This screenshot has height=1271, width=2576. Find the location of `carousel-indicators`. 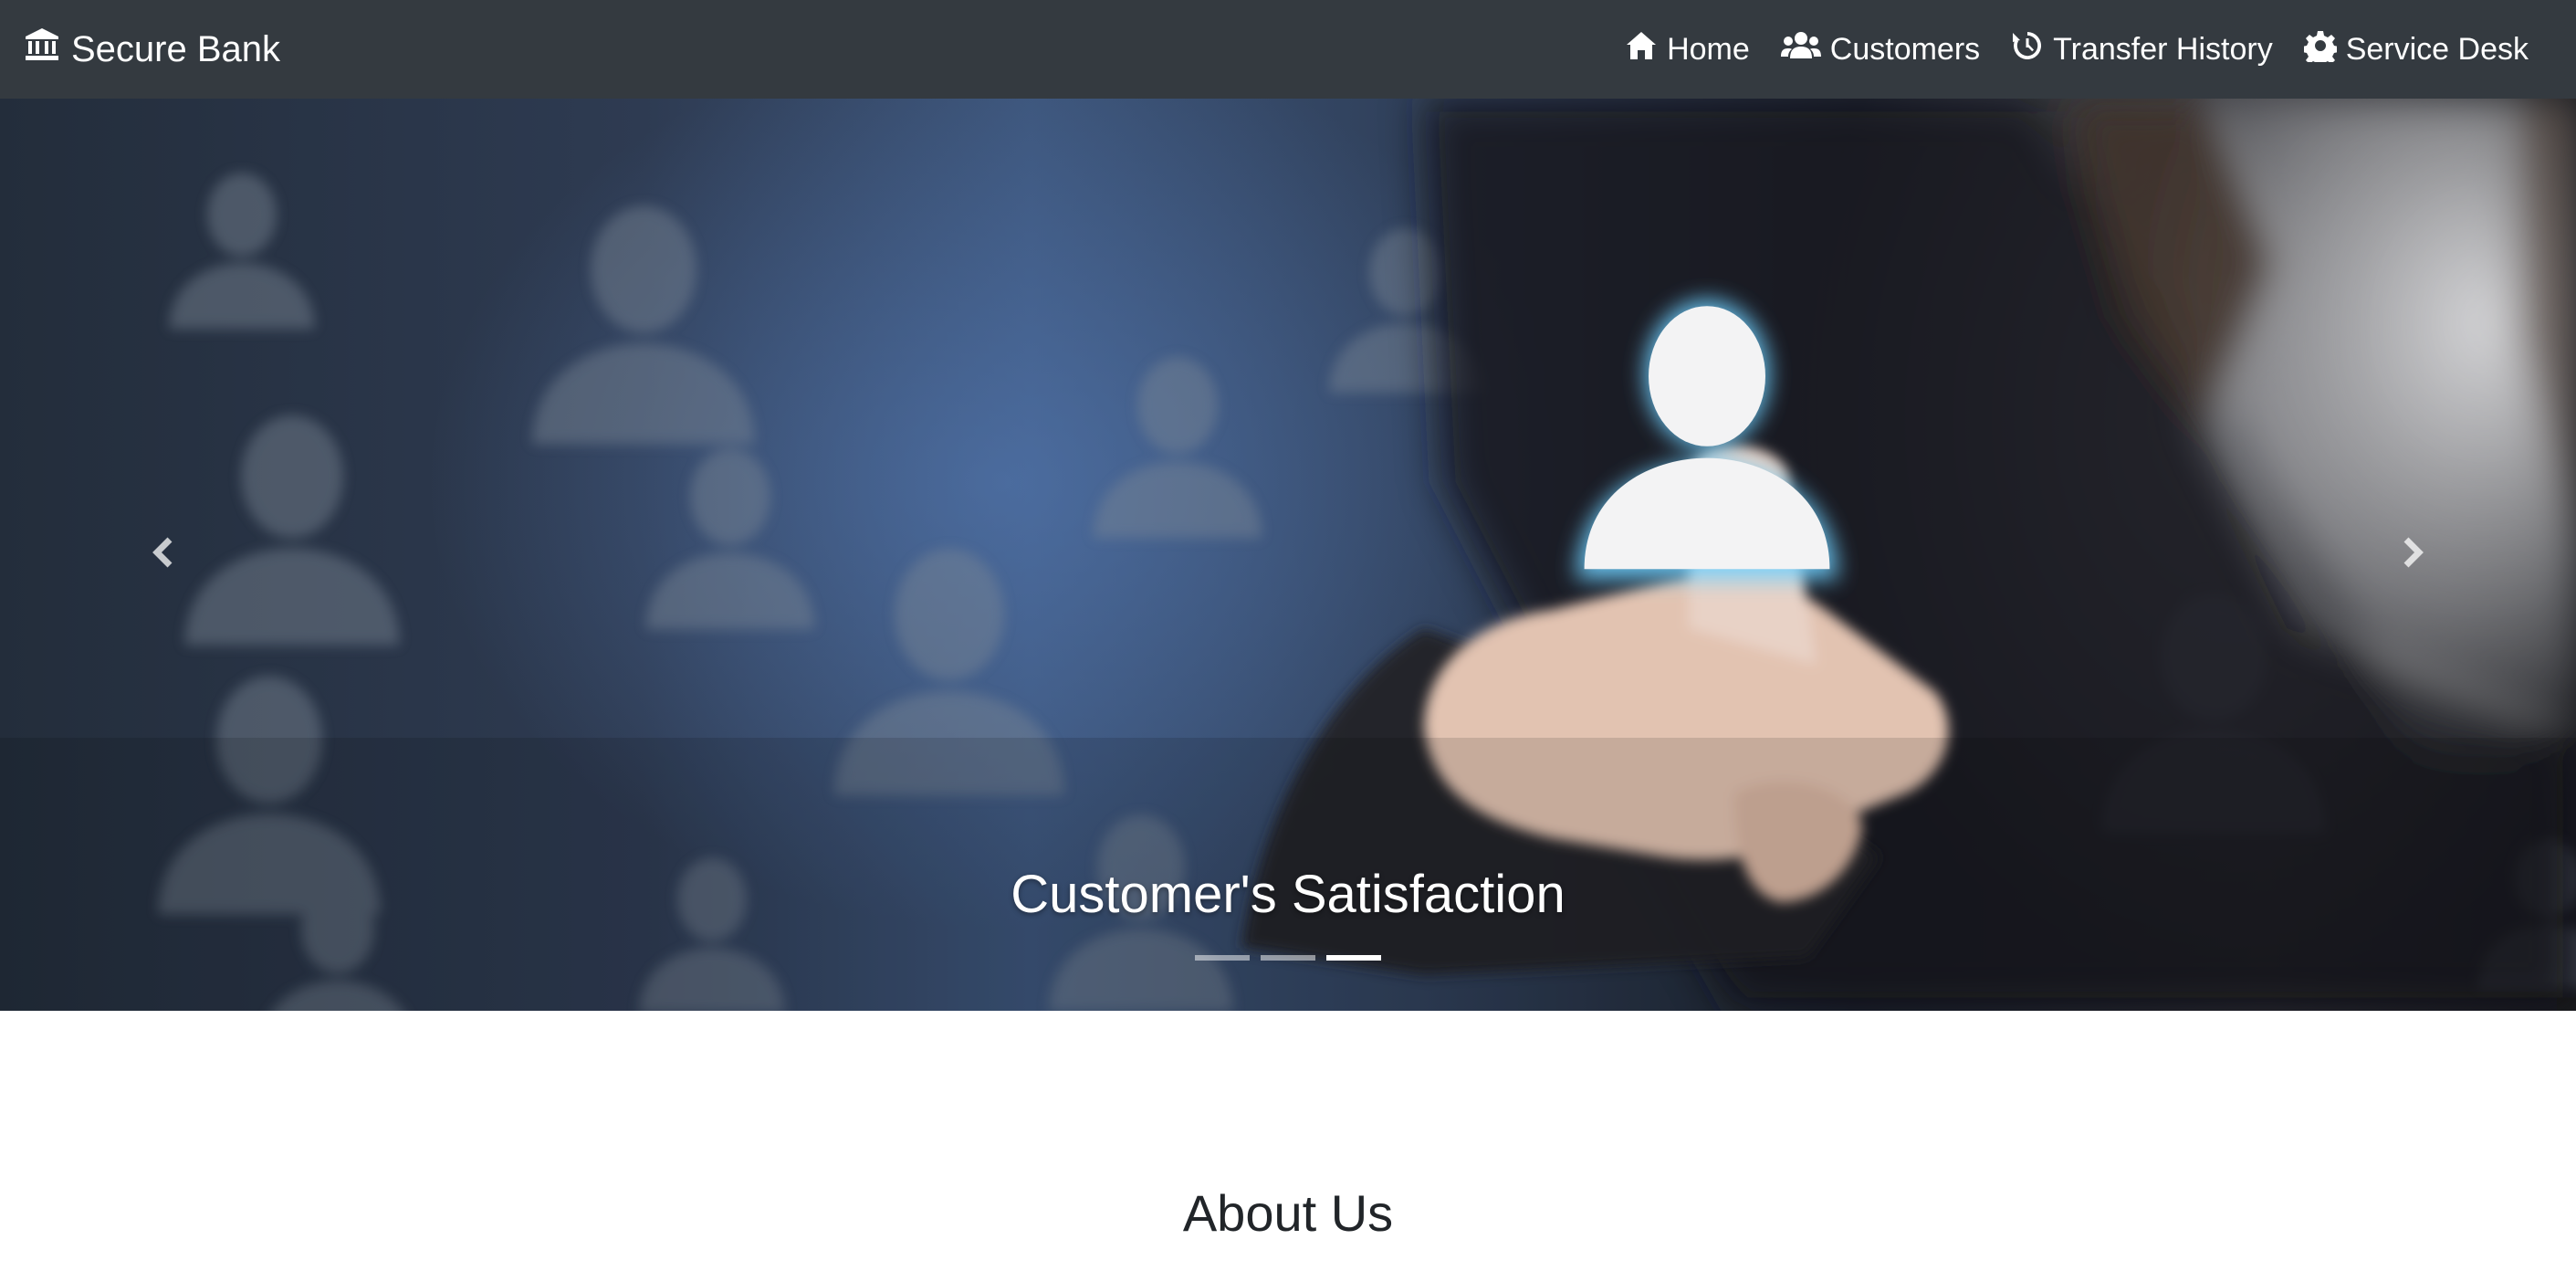

carousel-indicators is located at coordinates (1288, 958).